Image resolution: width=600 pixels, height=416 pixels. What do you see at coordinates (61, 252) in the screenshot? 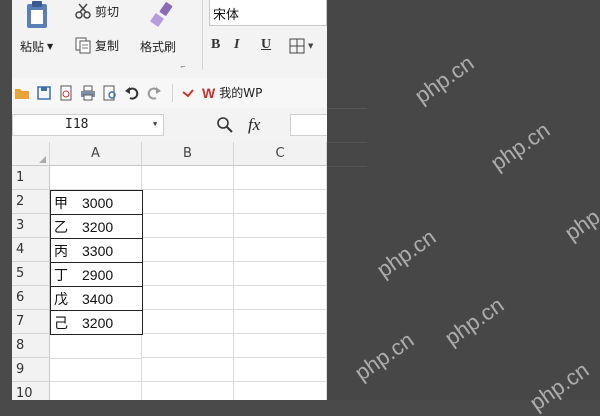
I see `cell-name: 丙` at bounding box center [61, 252].